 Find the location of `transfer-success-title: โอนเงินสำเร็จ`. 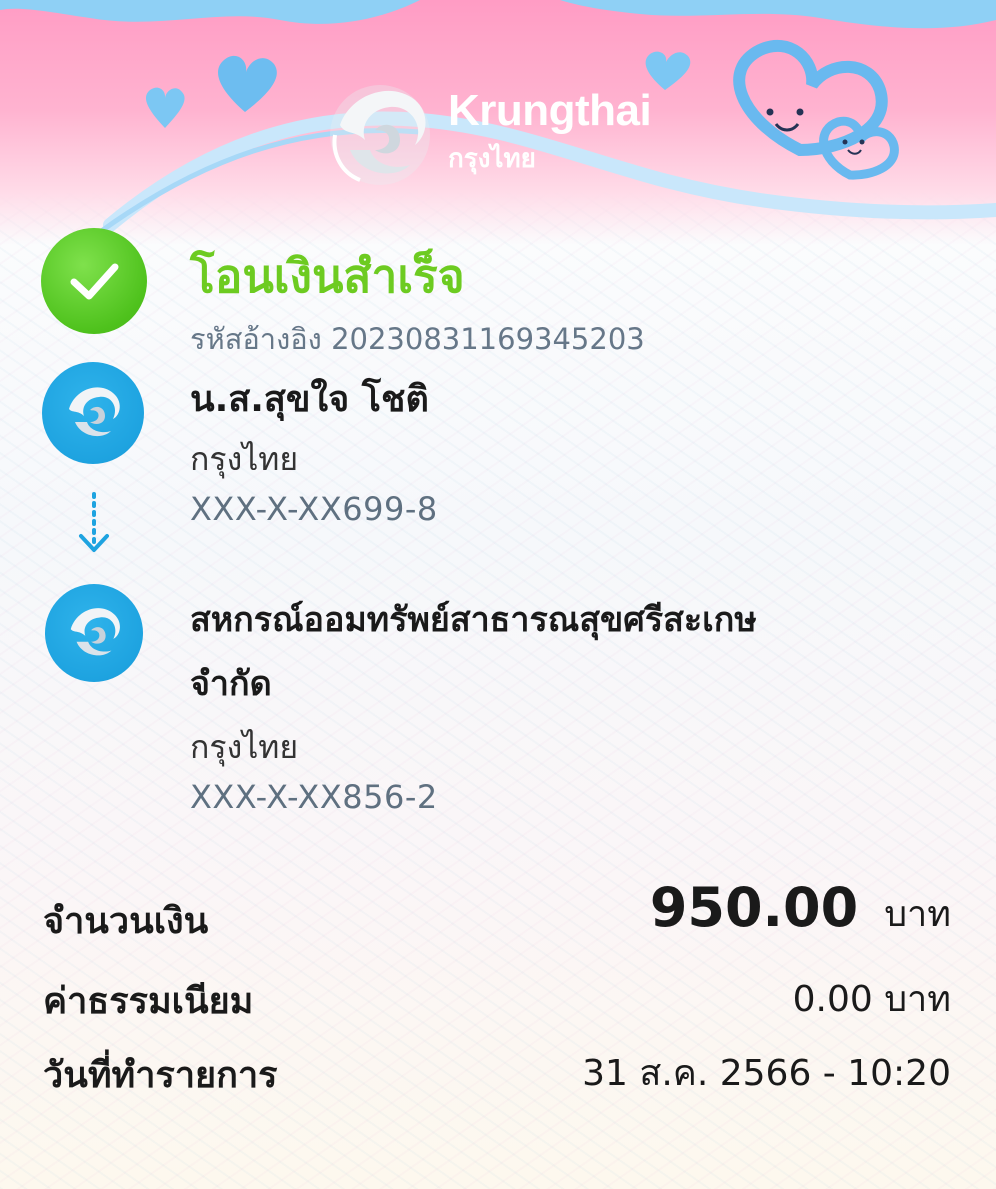

transfer-success-title: โอนเงินสำเร็จ is located at coordinates (327, 276).